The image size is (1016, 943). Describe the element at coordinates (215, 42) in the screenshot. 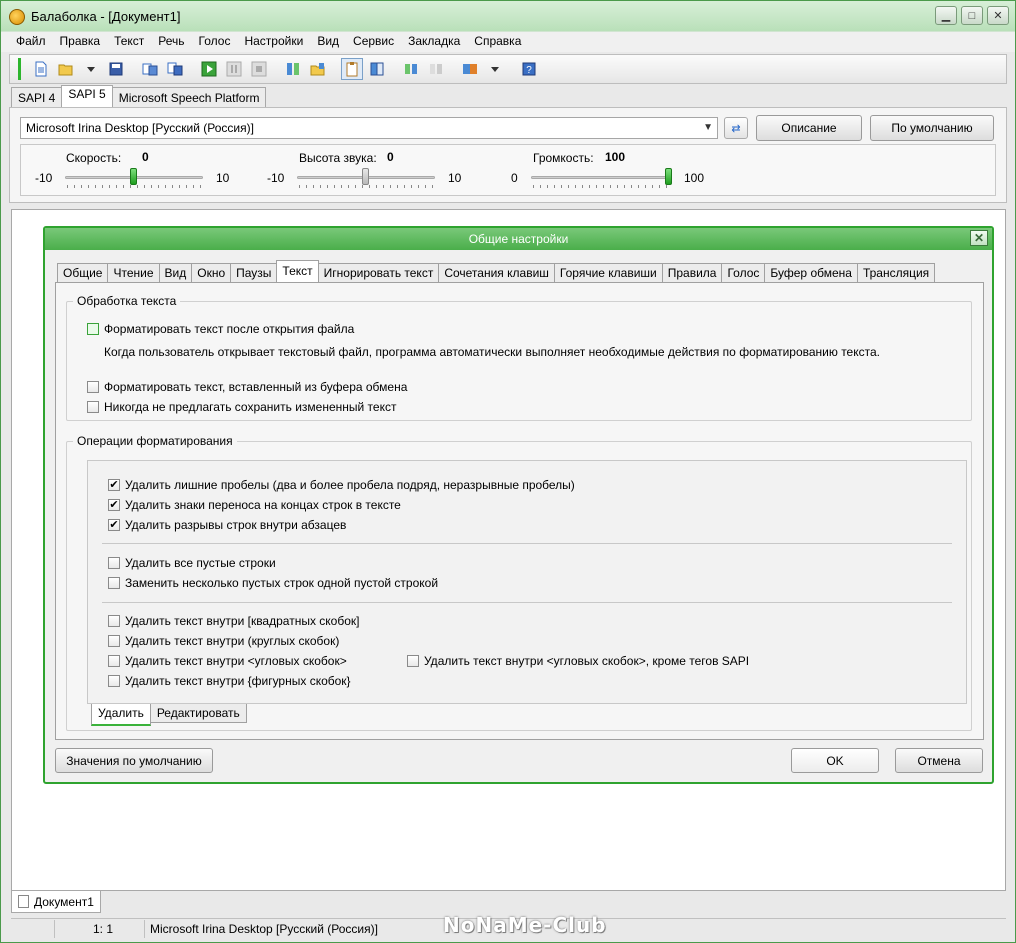

I see `menu-voice: Голос` at that location.